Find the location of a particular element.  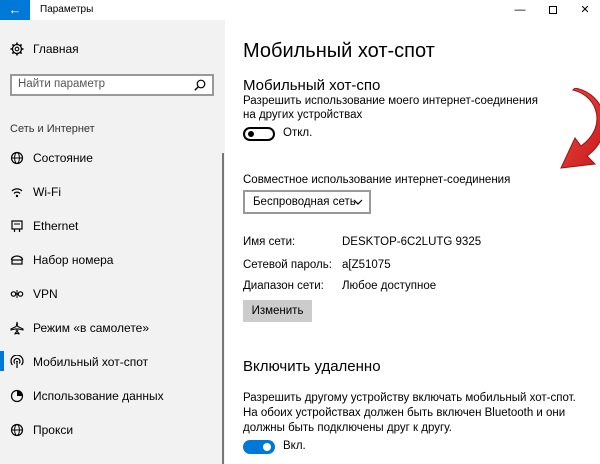

network-name-value: DESKTOP-6C2LUTG 9325 is located at coordinates (412, 242).